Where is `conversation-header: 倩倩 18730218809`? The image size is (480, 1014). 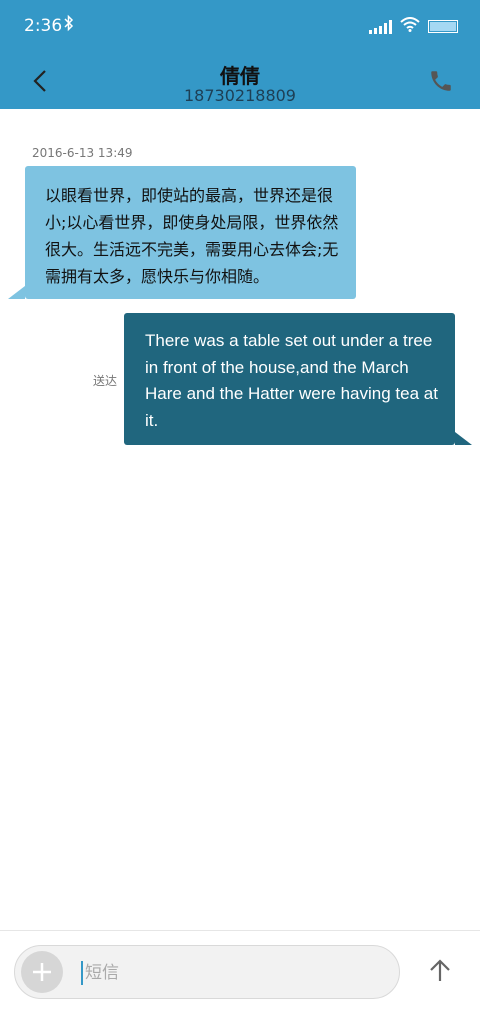
conversation-header: 倩倩 18730218809 is located at coordinates (240, 80).